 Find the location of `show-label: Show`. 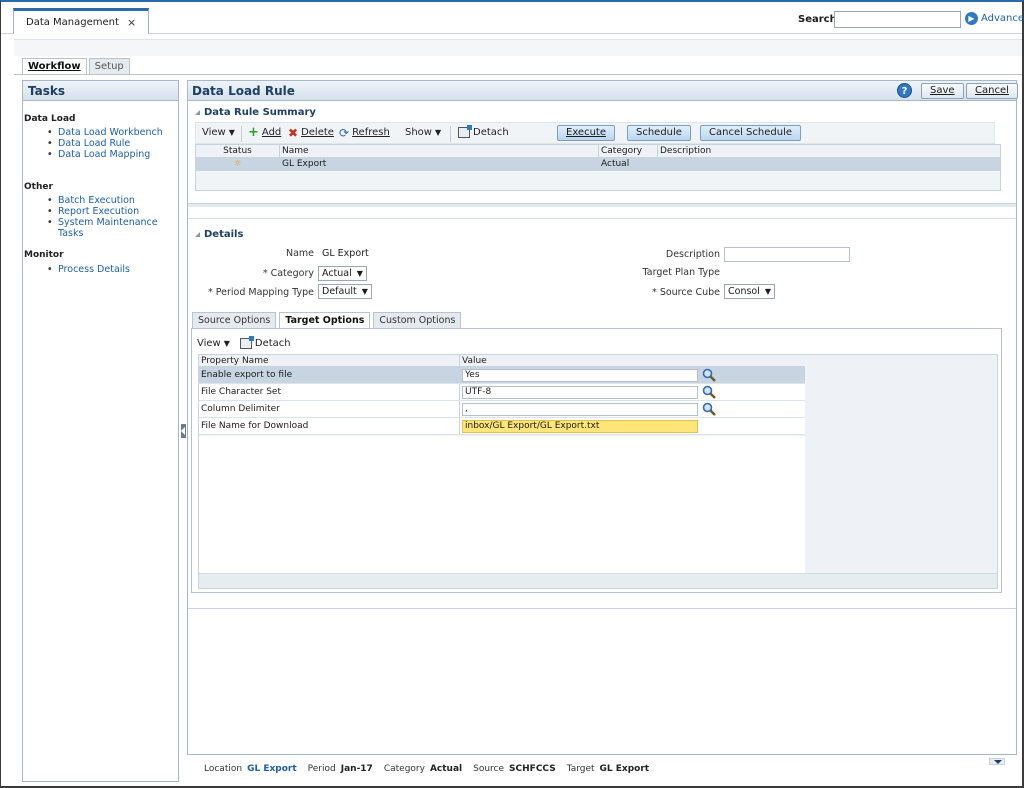

show-label: Show is located at coordinates (418, 132).